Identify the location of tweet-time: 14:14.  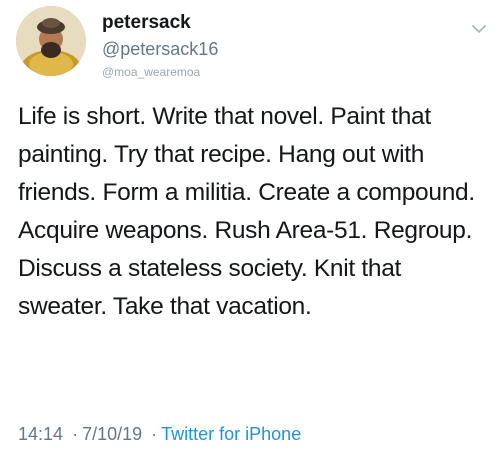
(40, 434).